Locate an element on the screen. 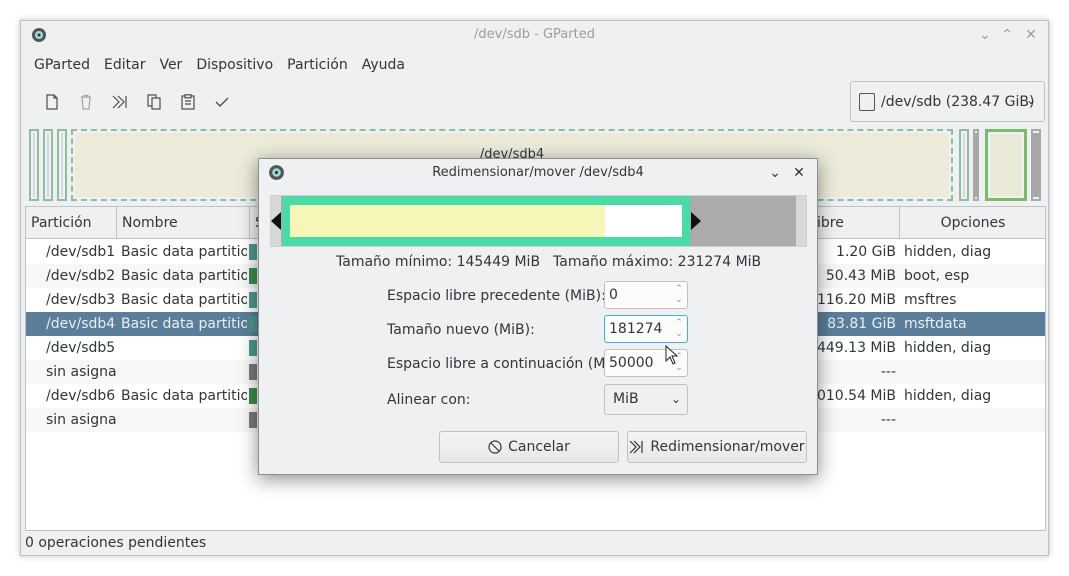 This screenshot has width=1069, height=576. window-title: /dev/sdb - GParted is located at coordinates (534, 34).